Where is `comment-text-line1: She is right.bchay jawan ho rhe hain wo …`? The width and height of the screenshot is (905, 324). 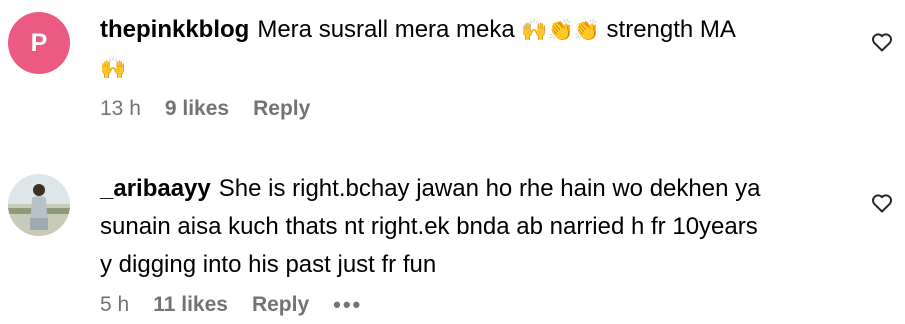
comment-text-line1: She is right.bchay jawan ho rhe hain wo … is located at coordinates (489, 188).